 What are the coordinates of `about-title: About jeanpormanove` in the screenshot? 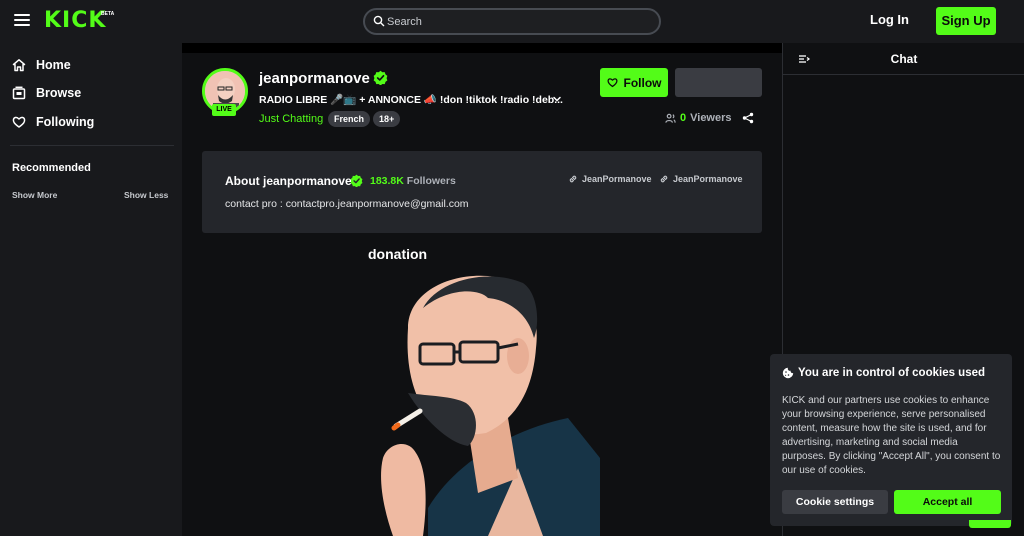 It's located at (288, 181).